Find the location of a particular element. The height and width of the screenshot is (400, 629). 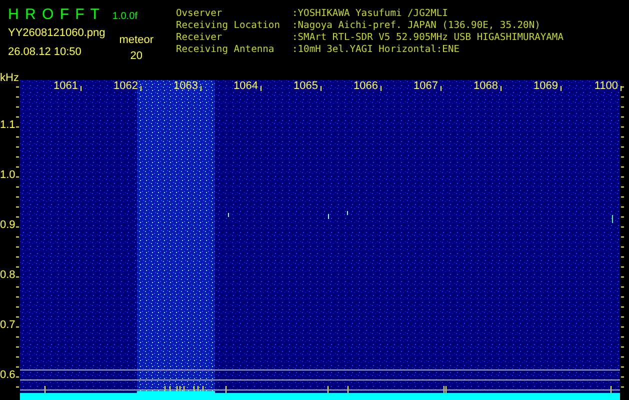

timestamp: 26.08.12 10:50 is located at coordinates (45, 52).